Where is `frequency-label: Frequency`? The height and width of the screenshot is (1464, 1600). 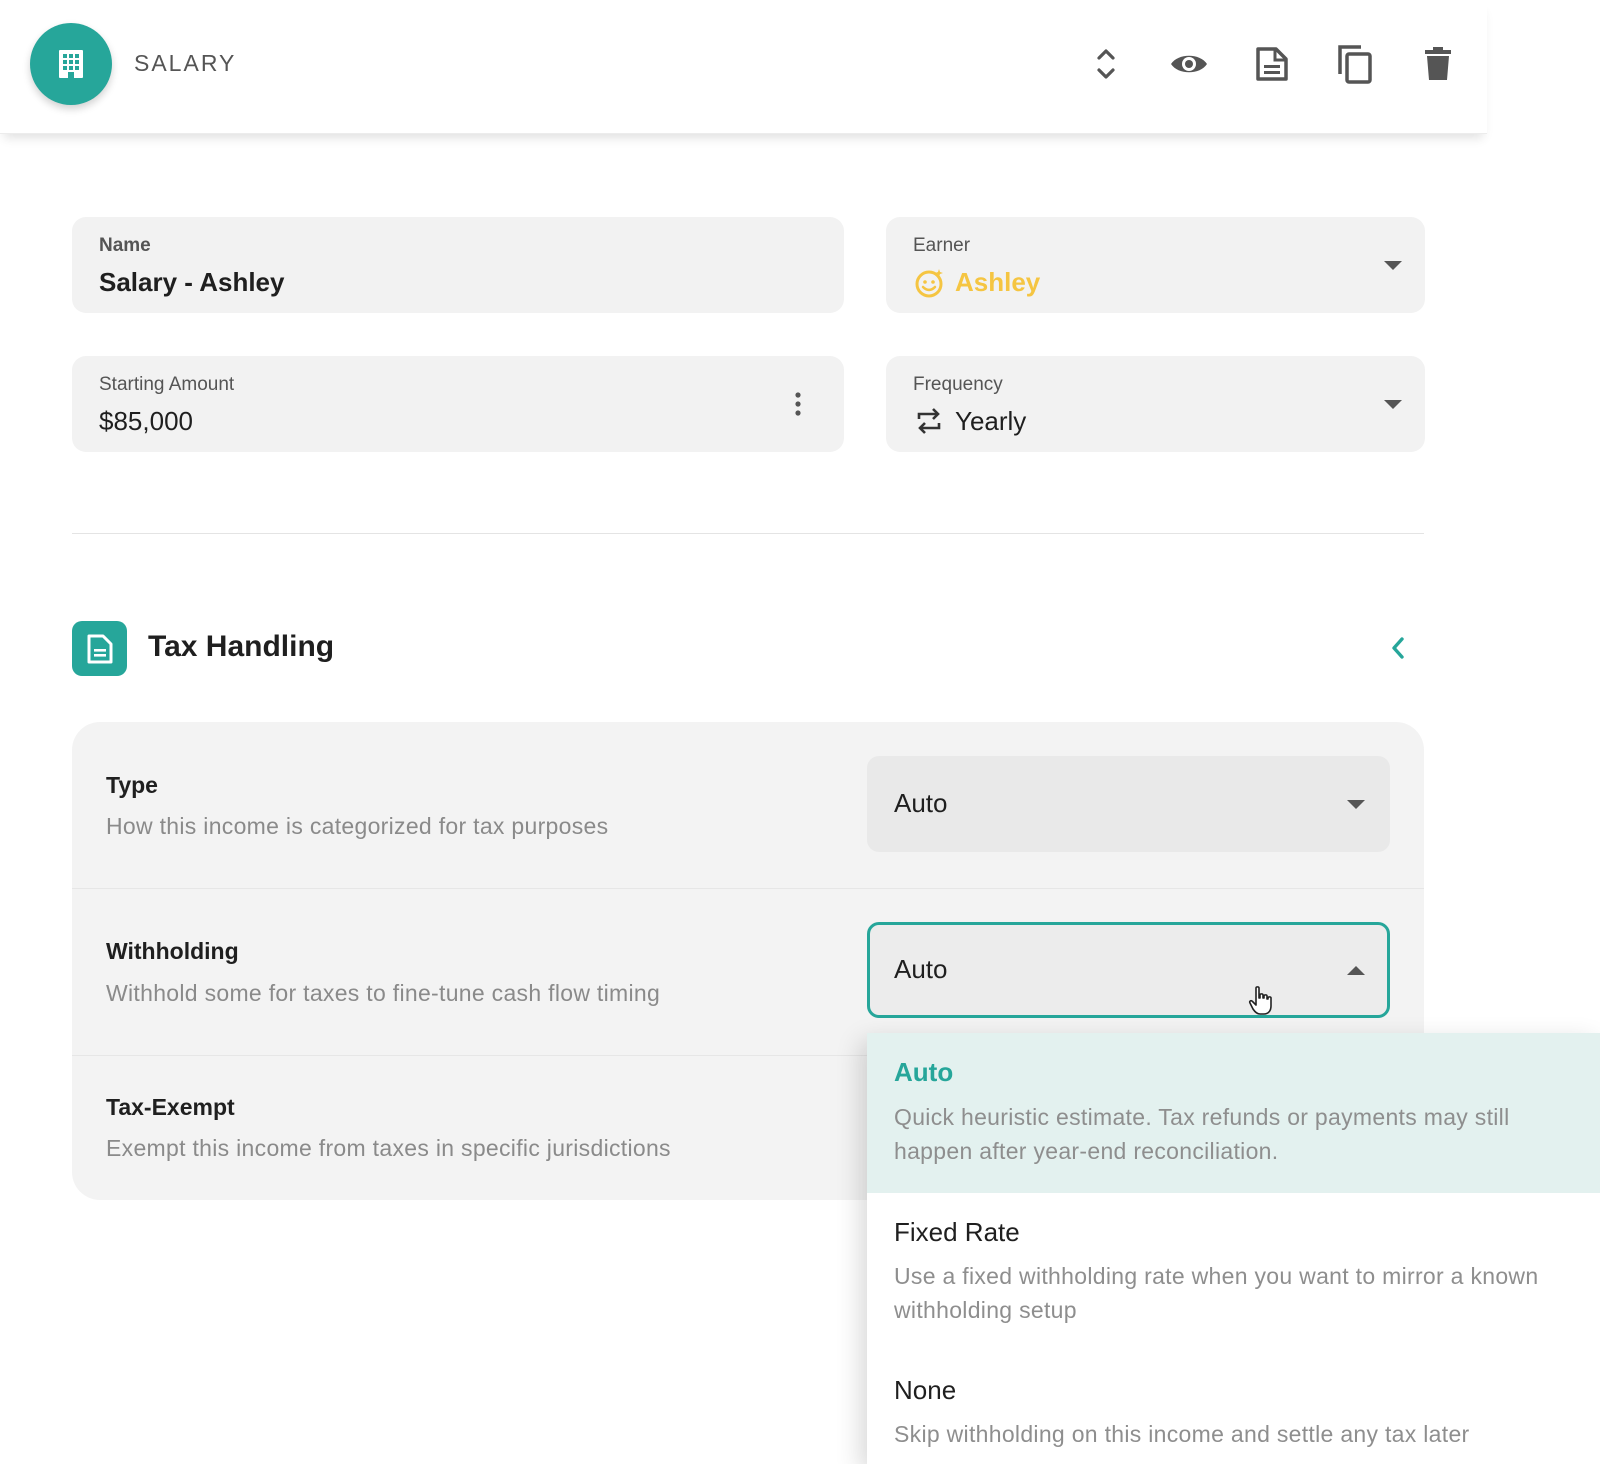 frequency-label: Frequency is located at coordinates (958, 384).